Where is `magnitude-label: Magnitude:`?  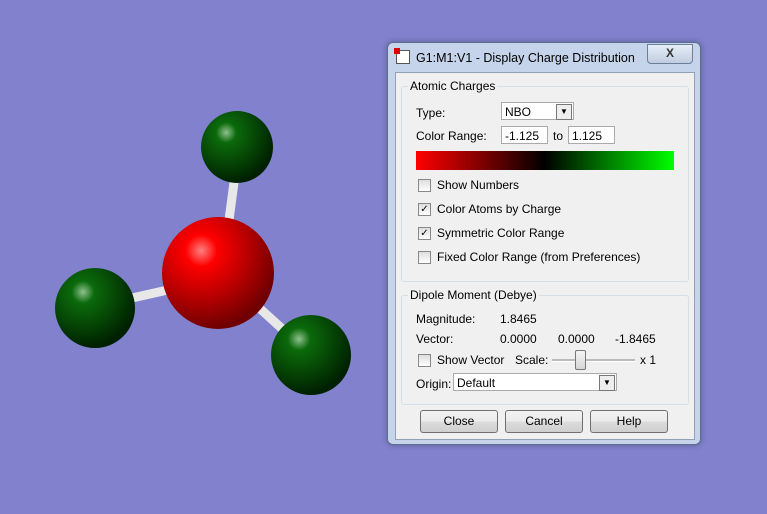
magnitude-label: Magnitude: is located at coordinates (446, 319).